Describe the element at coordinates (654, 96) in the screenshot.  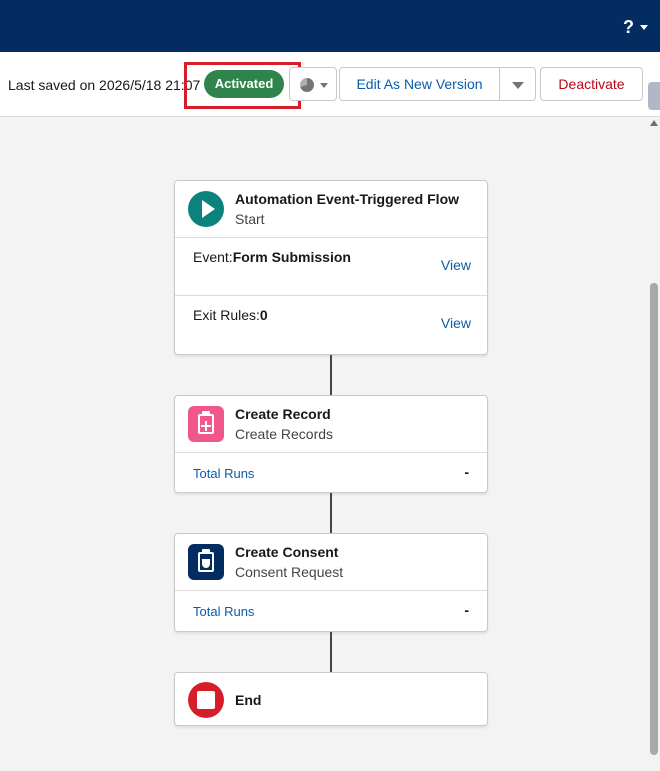
I see `panel-toggle-tab` at that location.